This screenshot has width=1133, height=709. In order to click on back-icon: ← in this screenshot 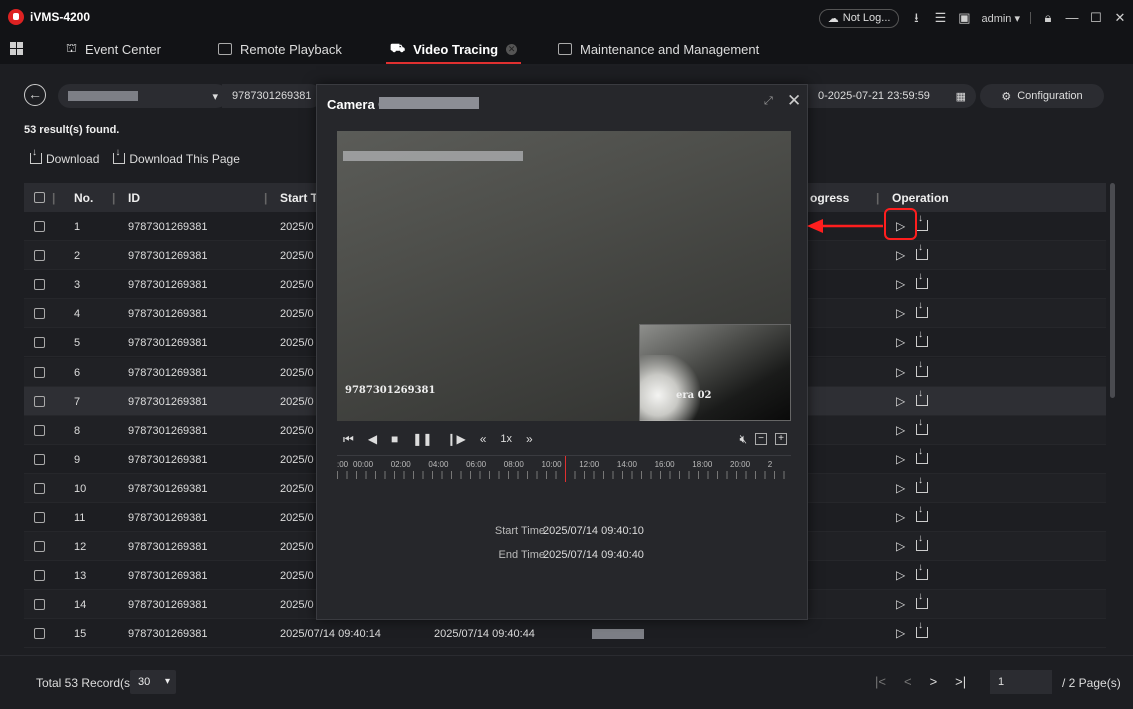, I will do `click(35, 95)`.